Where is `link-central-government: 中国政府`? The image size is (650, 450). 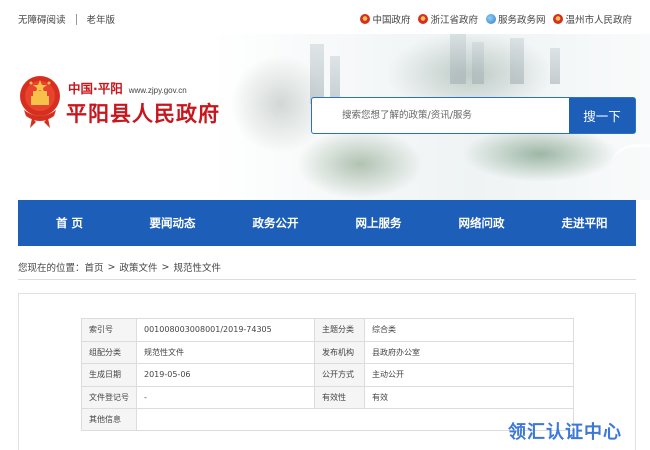 link-central-government: 中国政府 is located at coordinates (385, 19).